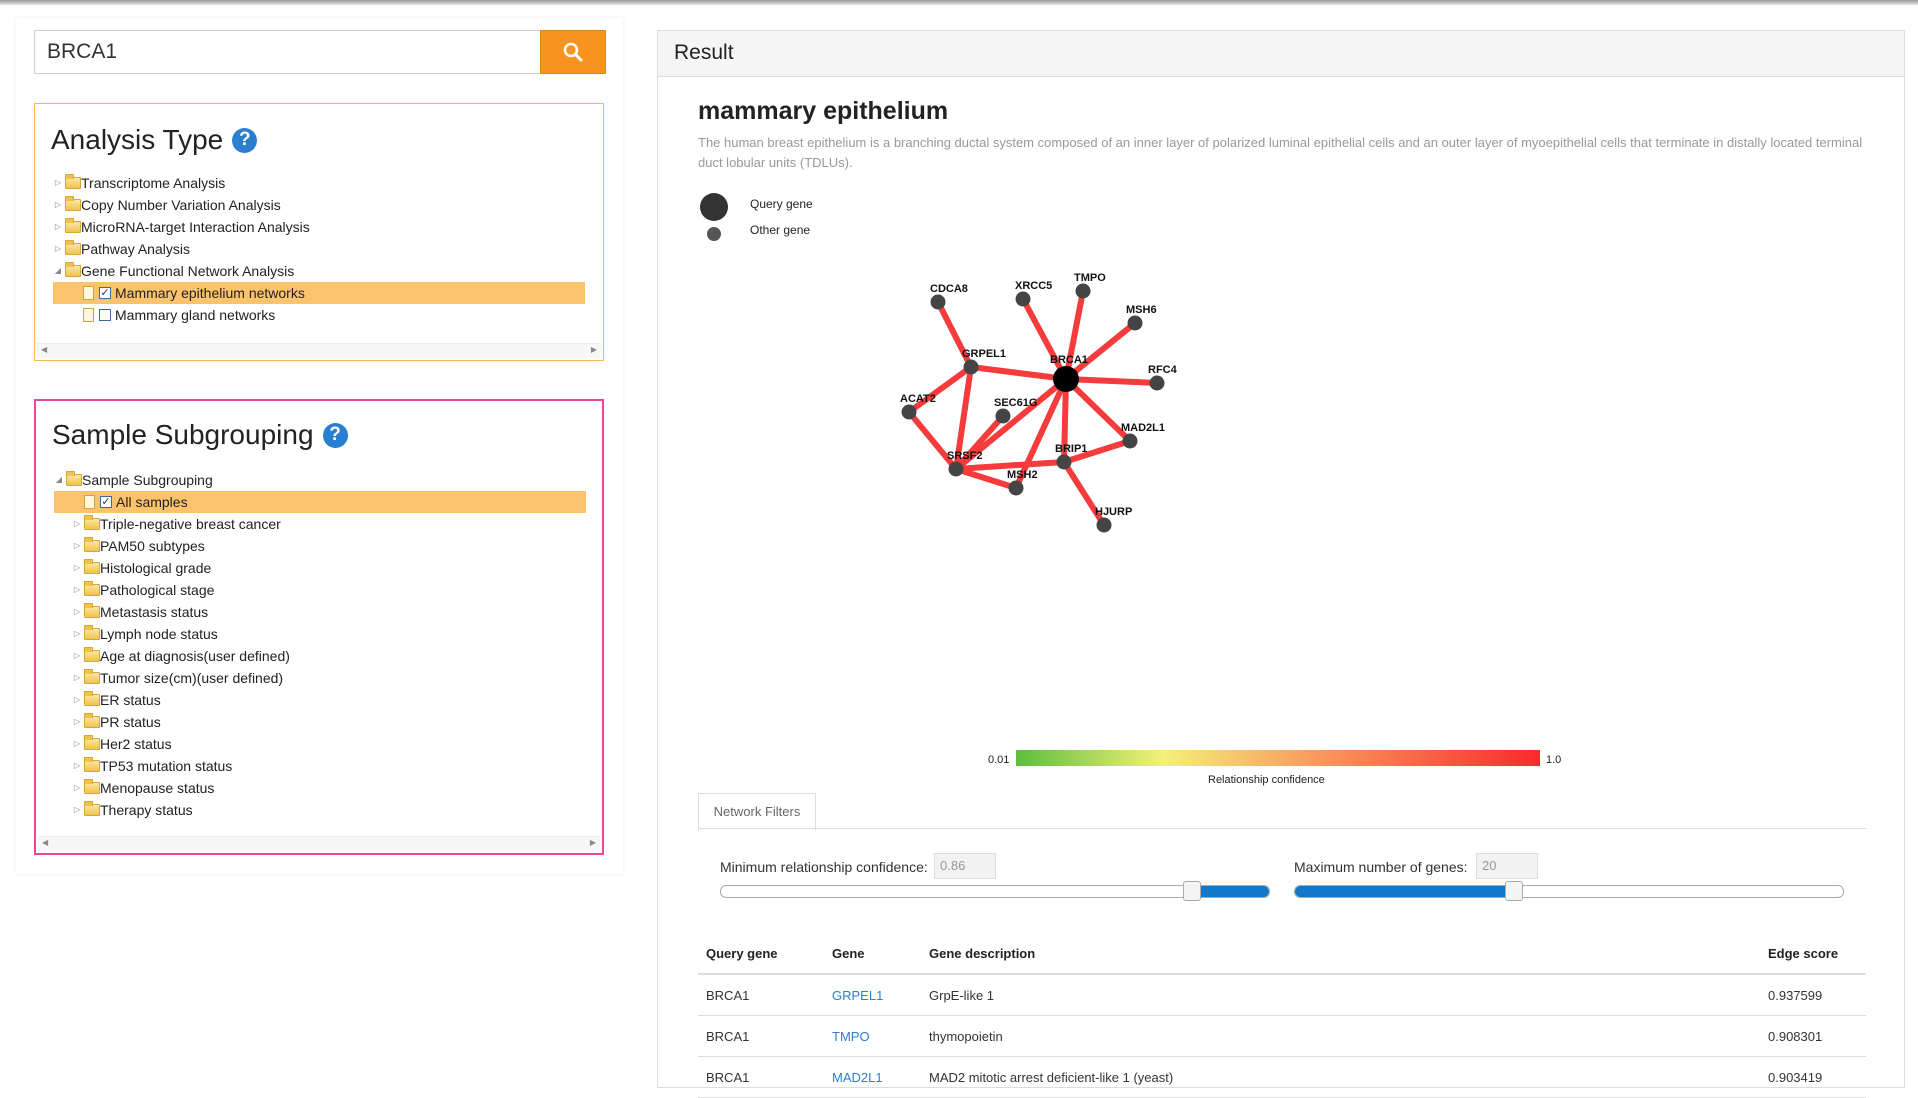  What do you see at coordinates (965, 866) in the screenshot?
I see `min-confidence-field` at bounding box center [965, 866].